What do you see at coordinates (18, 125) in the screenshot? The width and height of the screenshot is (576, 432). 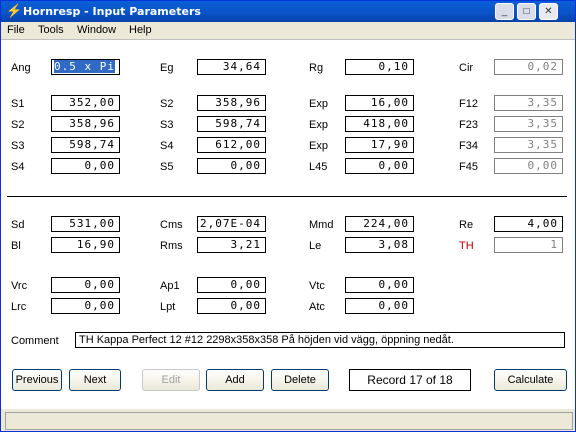 I see `label-s2-row3: S2` at bounding box center [18, 125].